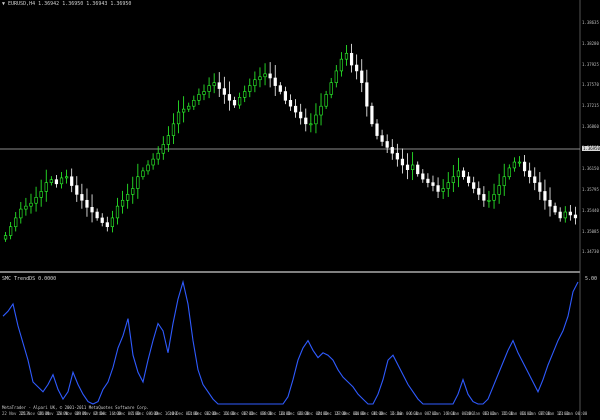  I want to click on indicator-label: SMC TrendDS 0.0000, so click(29, 279).